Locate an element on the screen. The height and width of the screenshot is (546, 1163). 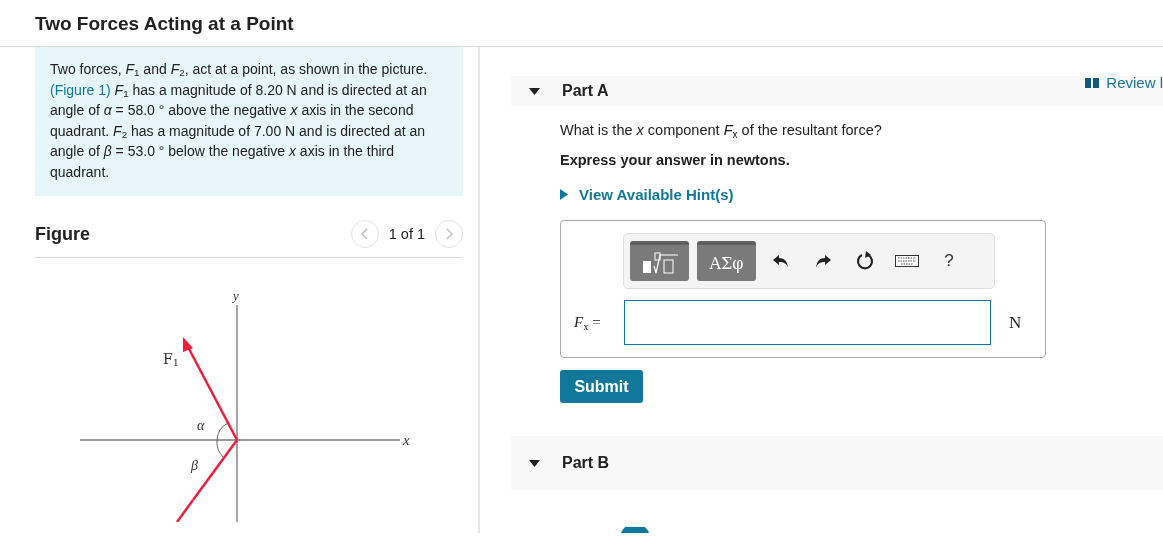
part-label: Part A is located at coordinates (585, 91).